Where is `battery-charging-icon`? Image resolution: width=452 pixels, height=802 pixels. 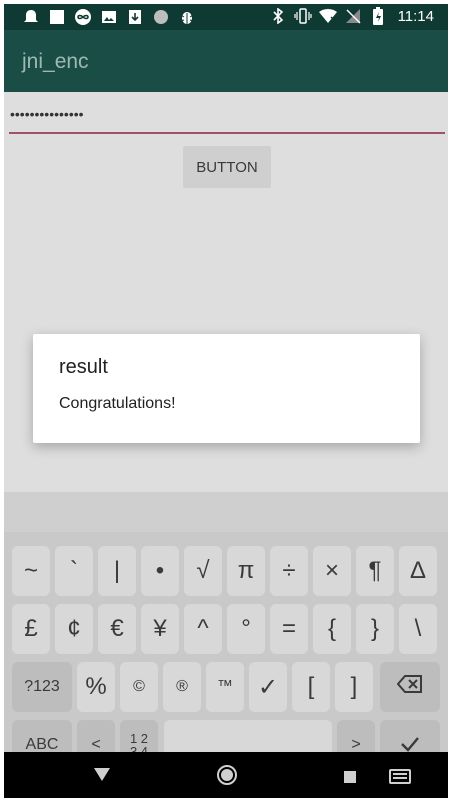 battery-charging-icon is located at coordinates (378, 16).